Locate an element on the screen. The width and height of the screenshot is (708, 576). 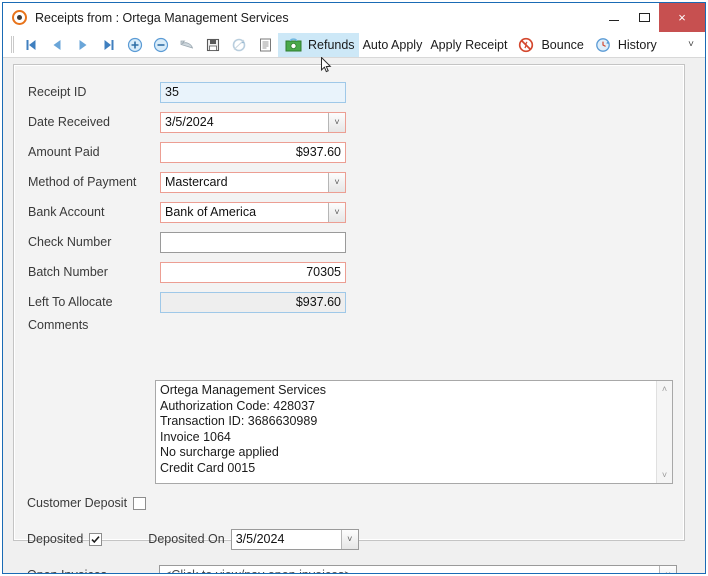
toolbar-grip is located at coordinates (12, 44).